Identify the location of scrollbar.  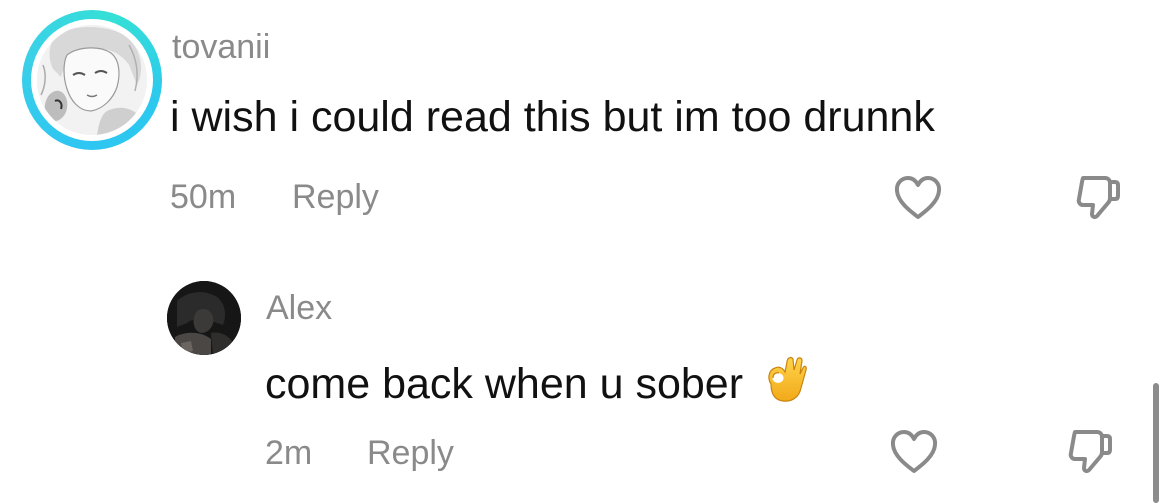
(1156, 443).